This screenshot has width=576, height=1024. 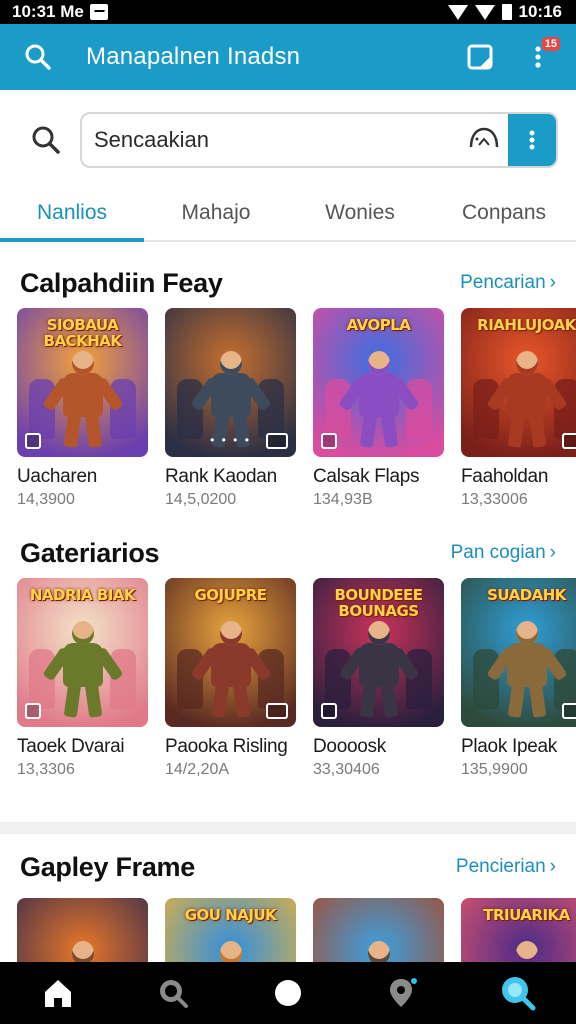 I want to click on edit-icon, so click(x=480, y=57).